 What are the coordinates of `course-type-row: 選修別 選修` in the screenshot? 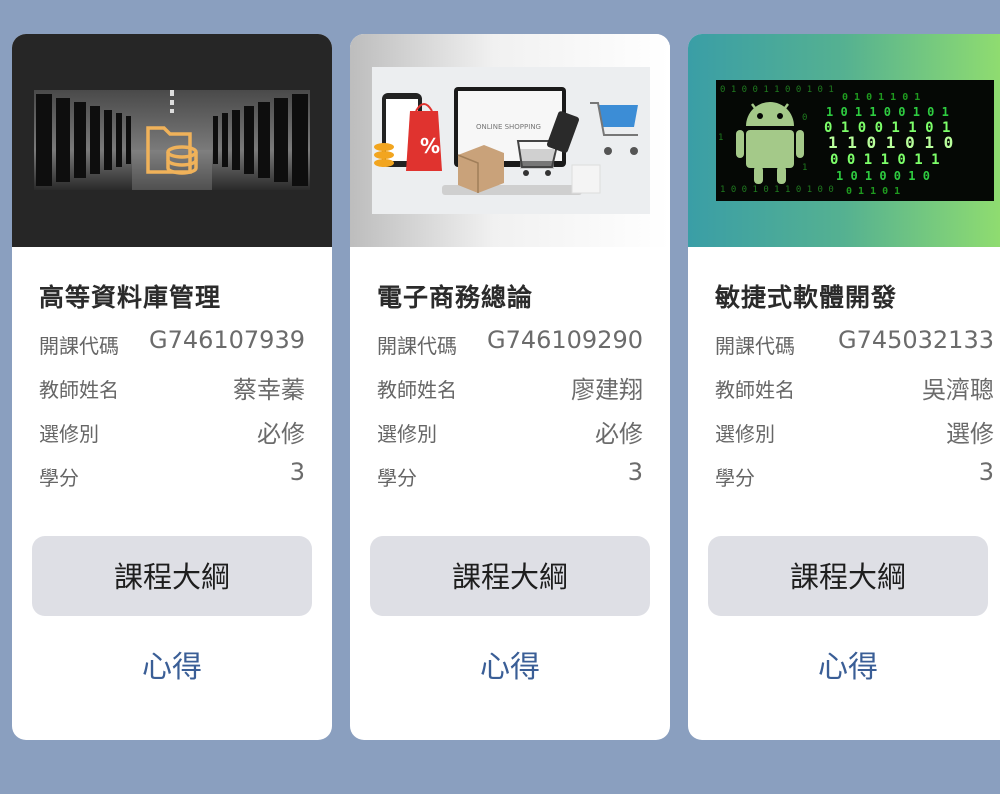 It's located at (854, 431).